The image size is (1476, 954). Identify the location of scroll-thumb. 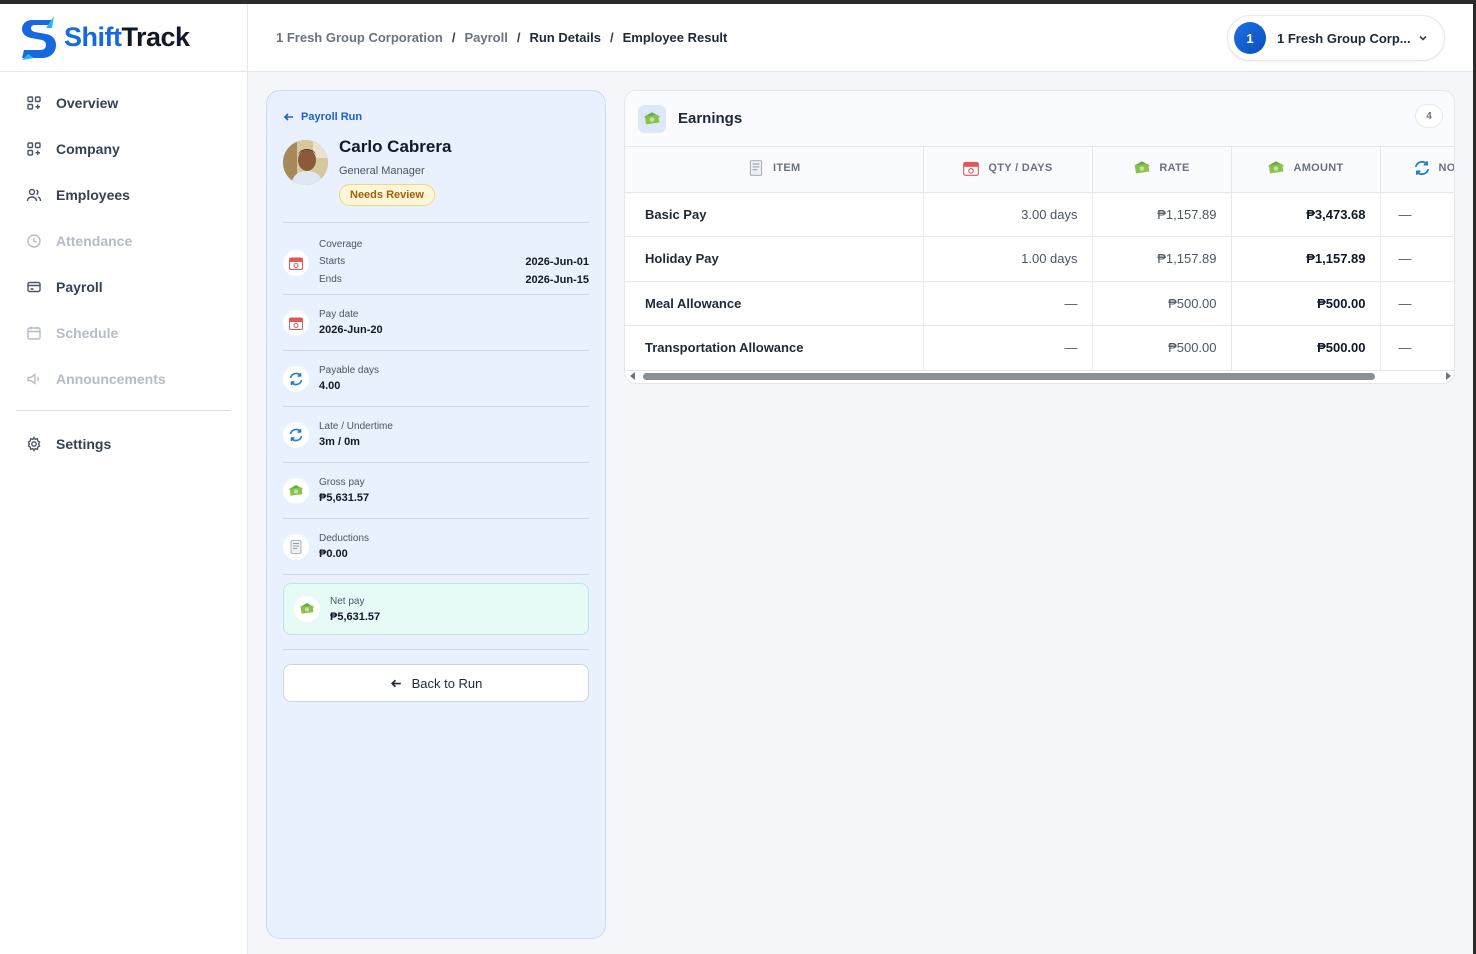
(1009, 376).